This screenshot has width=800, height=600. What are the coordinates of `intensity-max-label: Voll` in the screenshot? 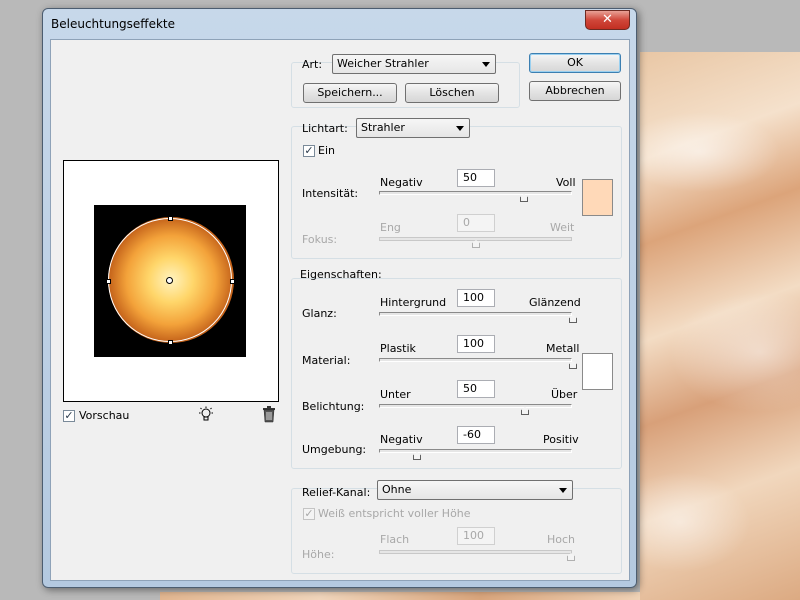 It's located at (566, 182).